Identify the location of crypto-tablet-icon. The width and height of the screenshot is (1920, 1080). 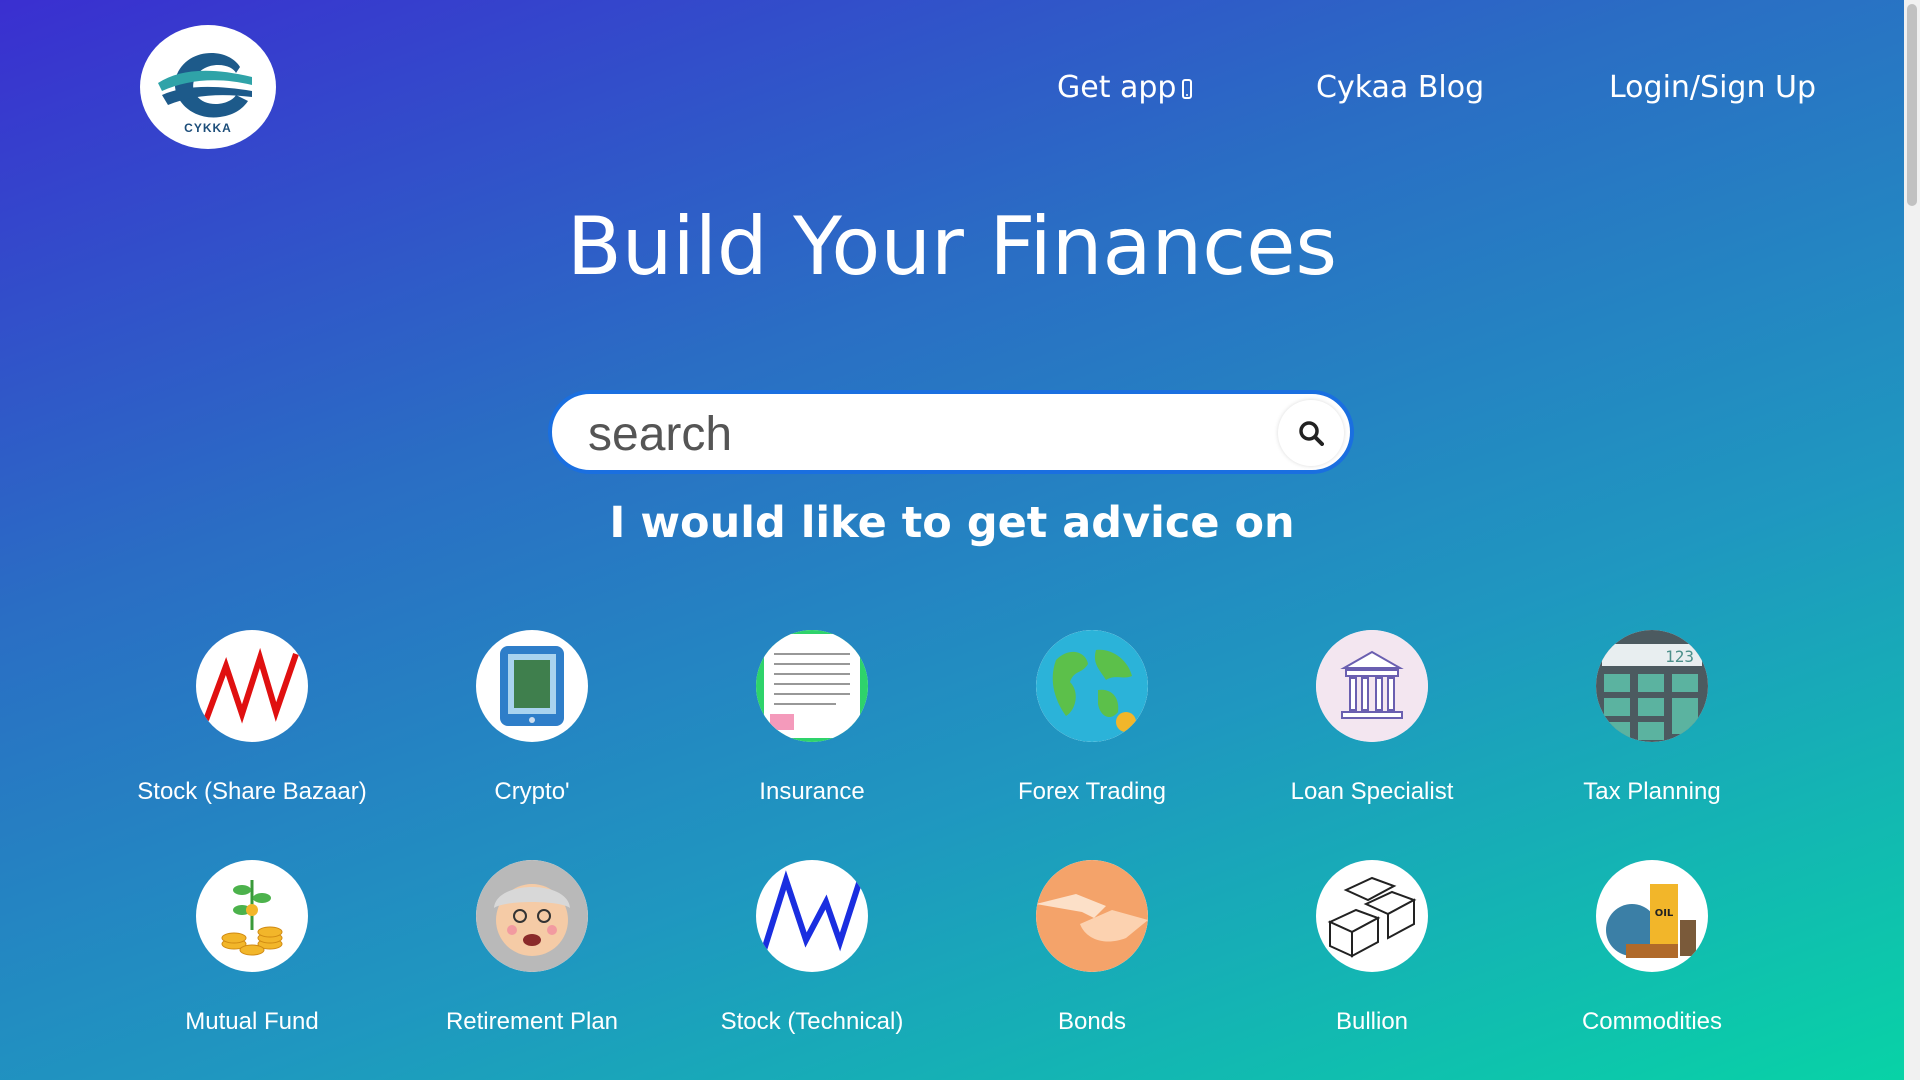
(532, 686).